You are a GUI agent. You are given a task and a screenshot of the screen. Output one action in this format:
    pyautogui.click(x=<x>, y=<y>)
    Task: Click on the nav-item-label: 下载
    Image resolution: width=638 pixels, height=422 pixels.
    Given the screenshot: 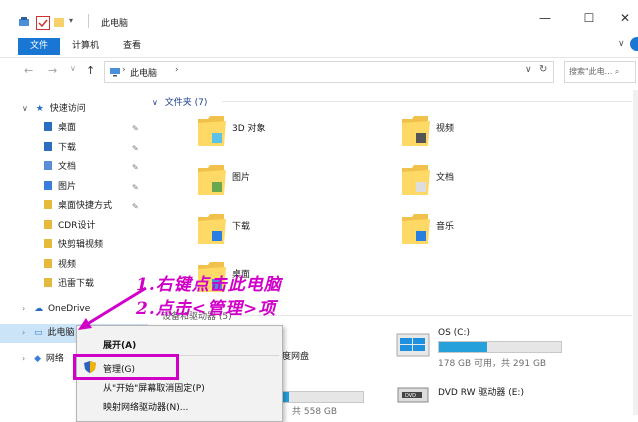 What is the action you would take?
    pyautogui.click(x=67, y=147)
    